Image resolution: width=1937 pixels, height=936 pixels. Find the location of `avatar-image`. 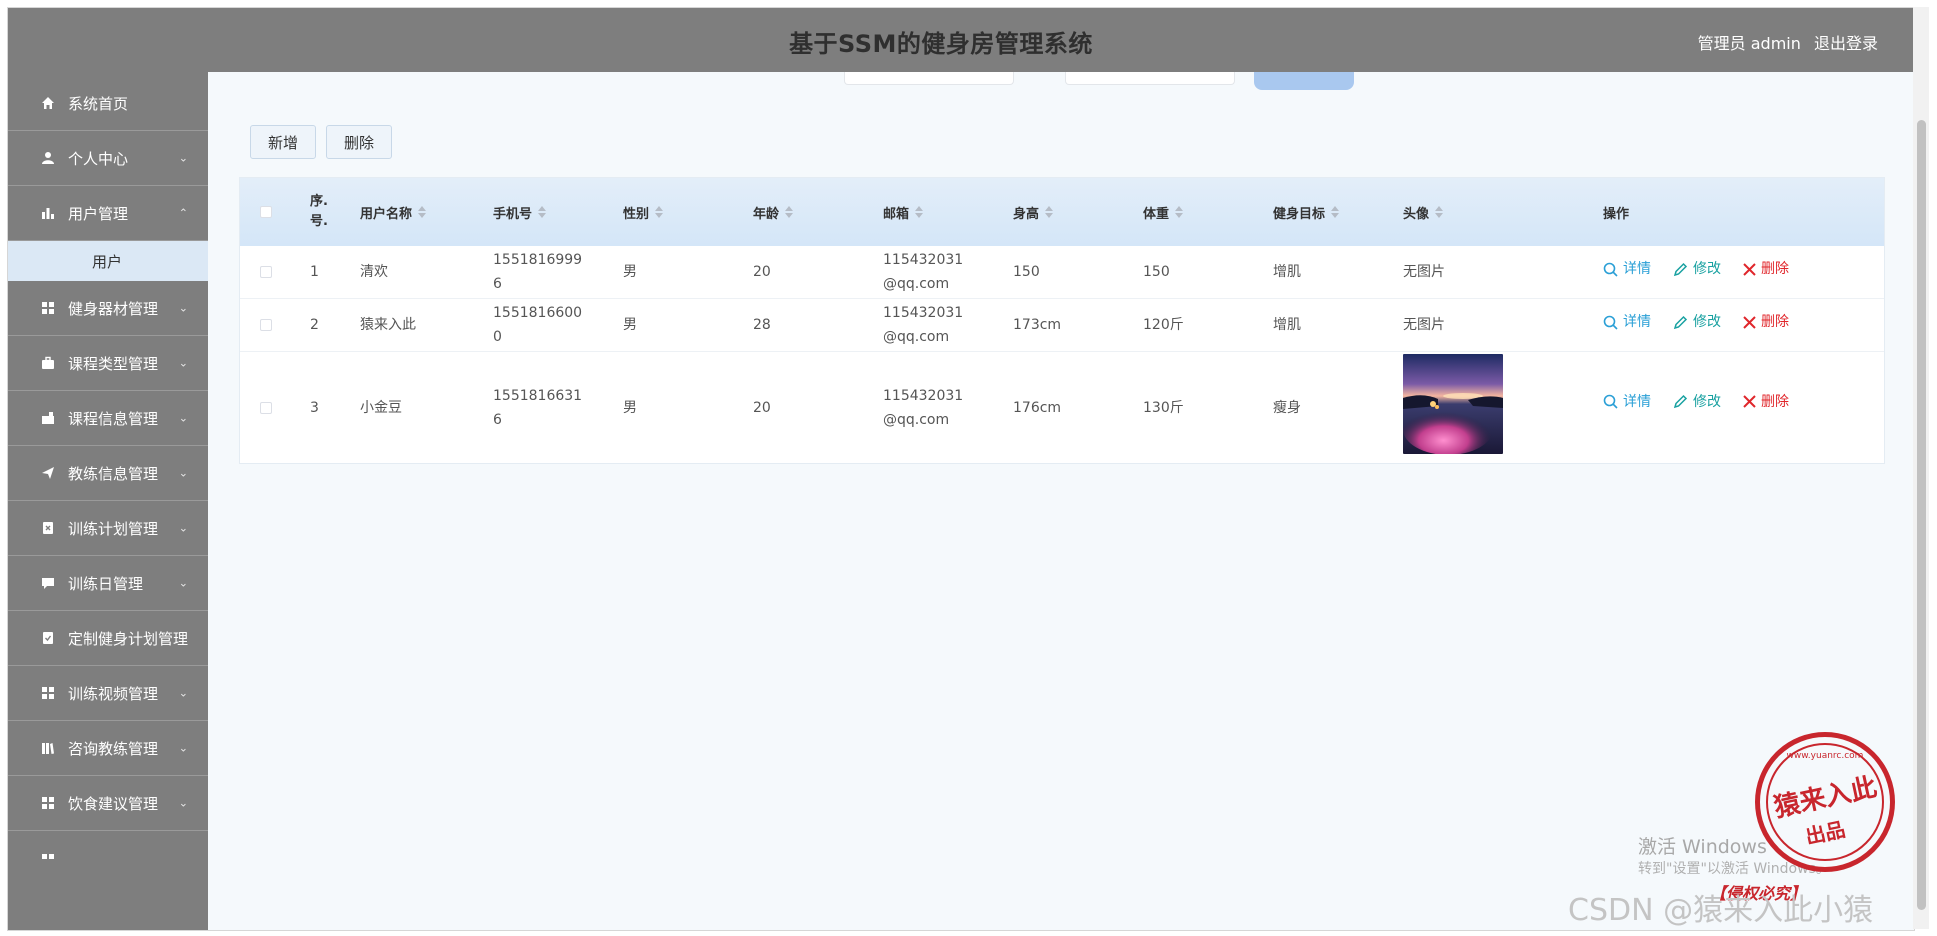

avatar-image is located at coordinates (1453, 403).